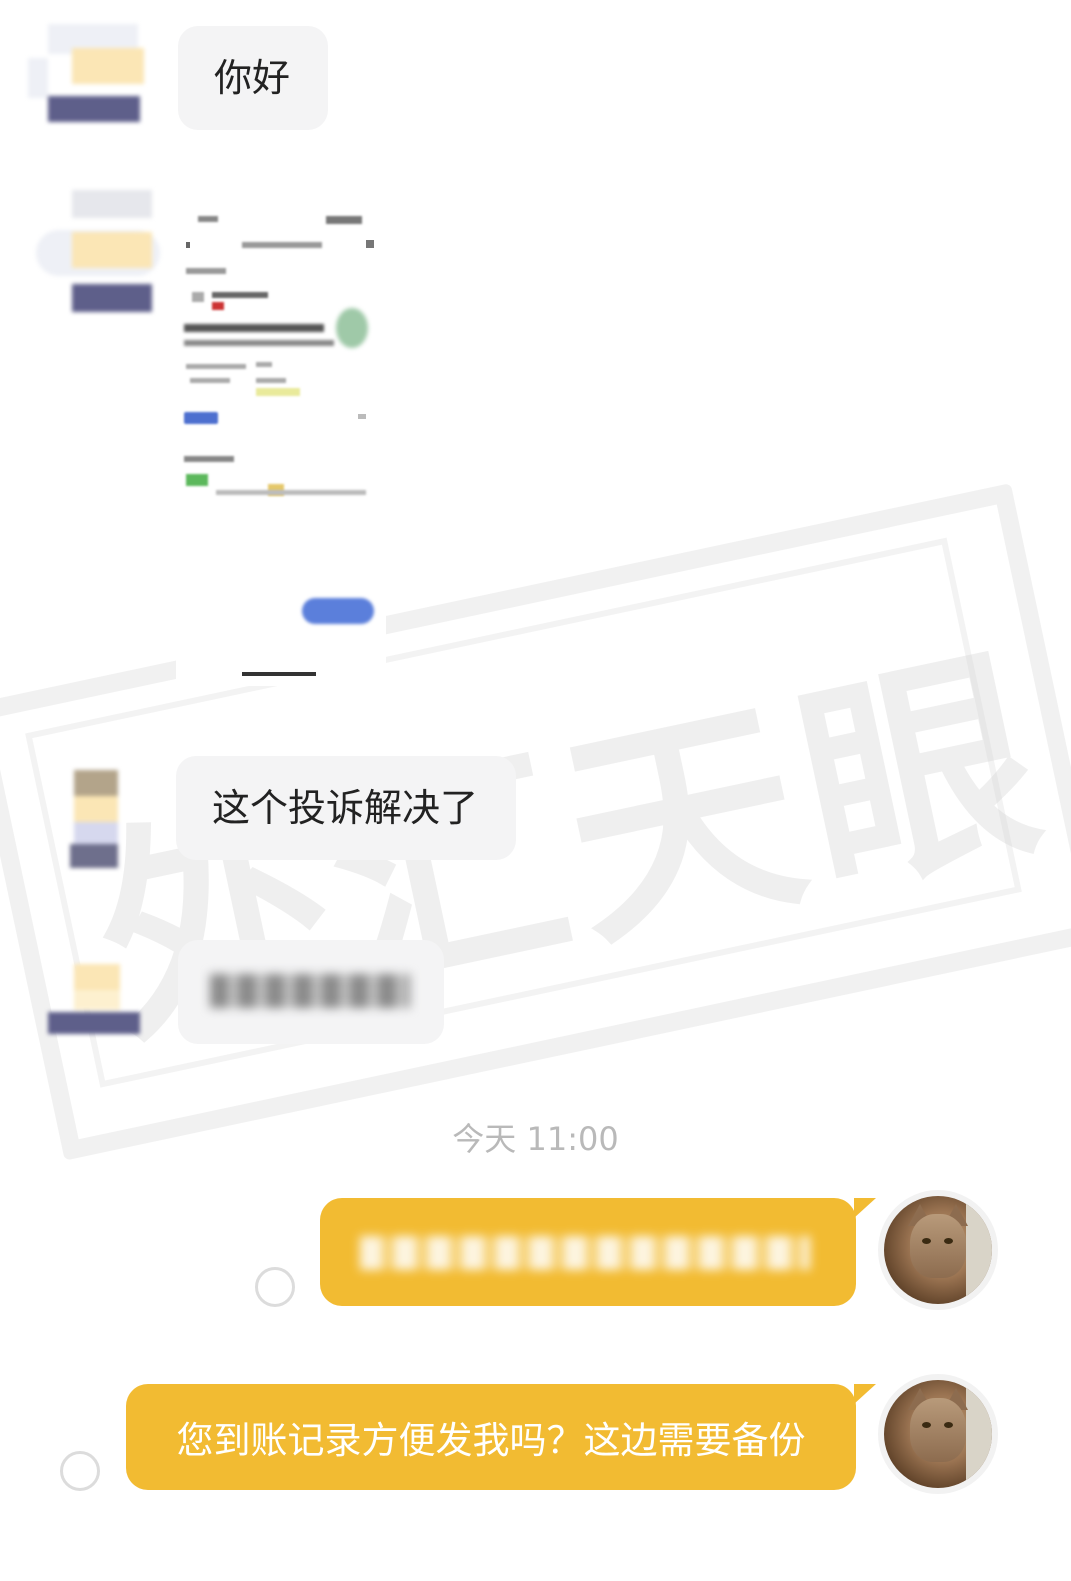 The image size is (1071, 1581). I want to click on image-message-thumbnail, so click(281, 441).